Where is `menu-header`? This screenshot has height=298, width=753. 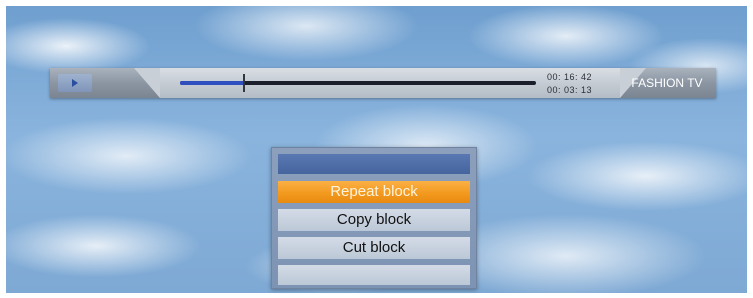
menu-header is located at coordinates (374, 164).